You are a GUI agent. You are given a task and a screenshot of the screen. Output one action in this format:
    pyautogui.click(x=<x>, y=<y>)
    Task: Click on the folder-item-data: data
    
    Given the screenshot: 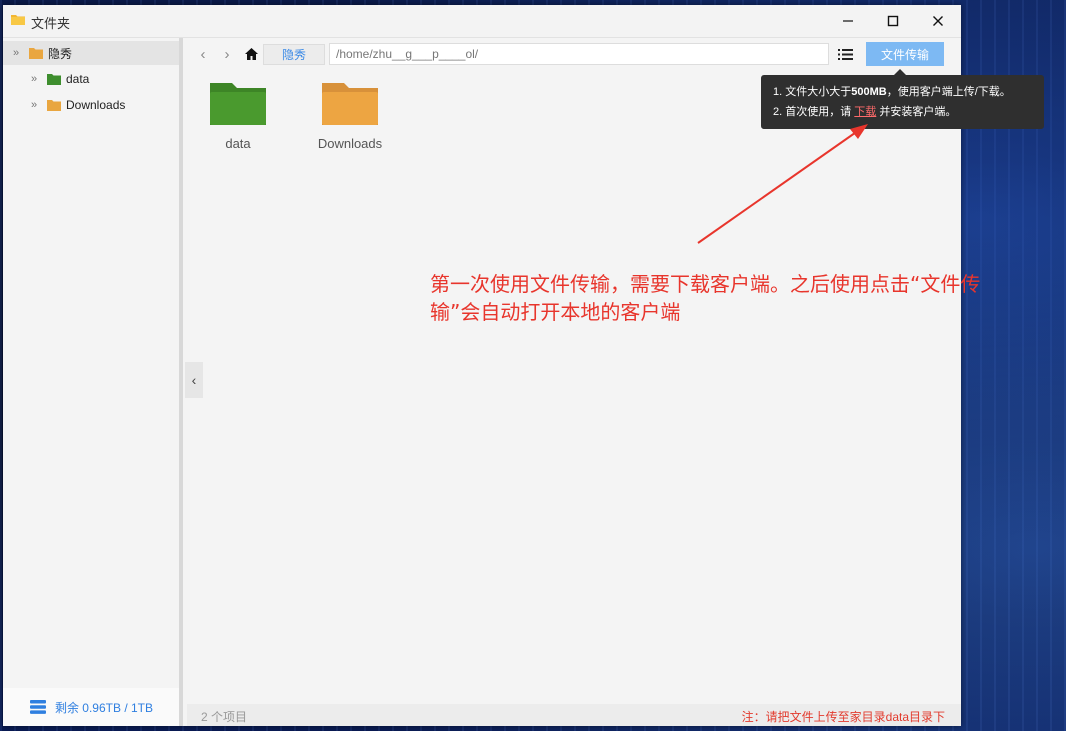 What is the action you would take?
    pyautogui.click(x=238, y=121)
    